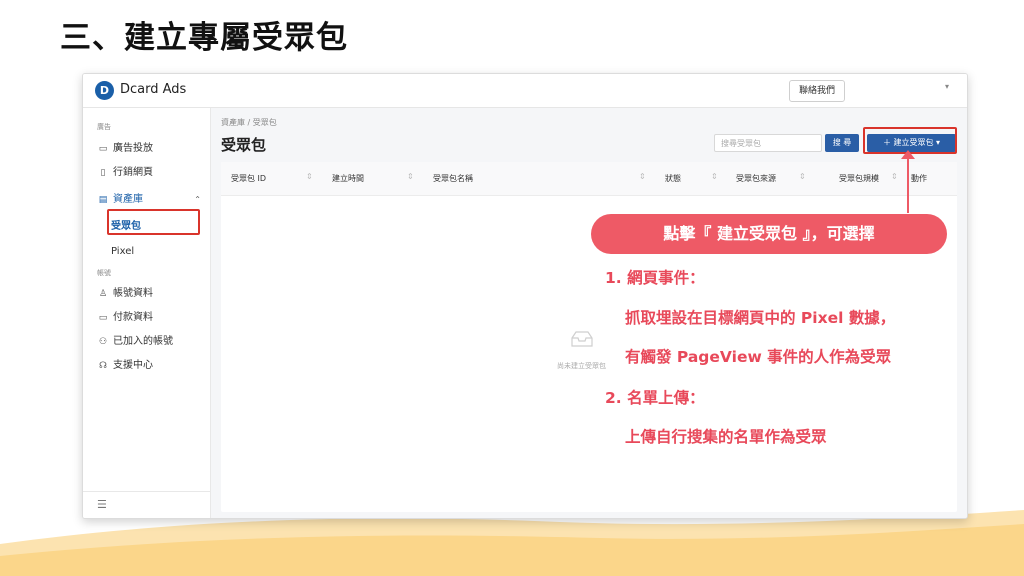  What do you see at coordinates (103, 342) in the screenshot?
I see `users-icon: ⚇` at bounding box center [103, 342].